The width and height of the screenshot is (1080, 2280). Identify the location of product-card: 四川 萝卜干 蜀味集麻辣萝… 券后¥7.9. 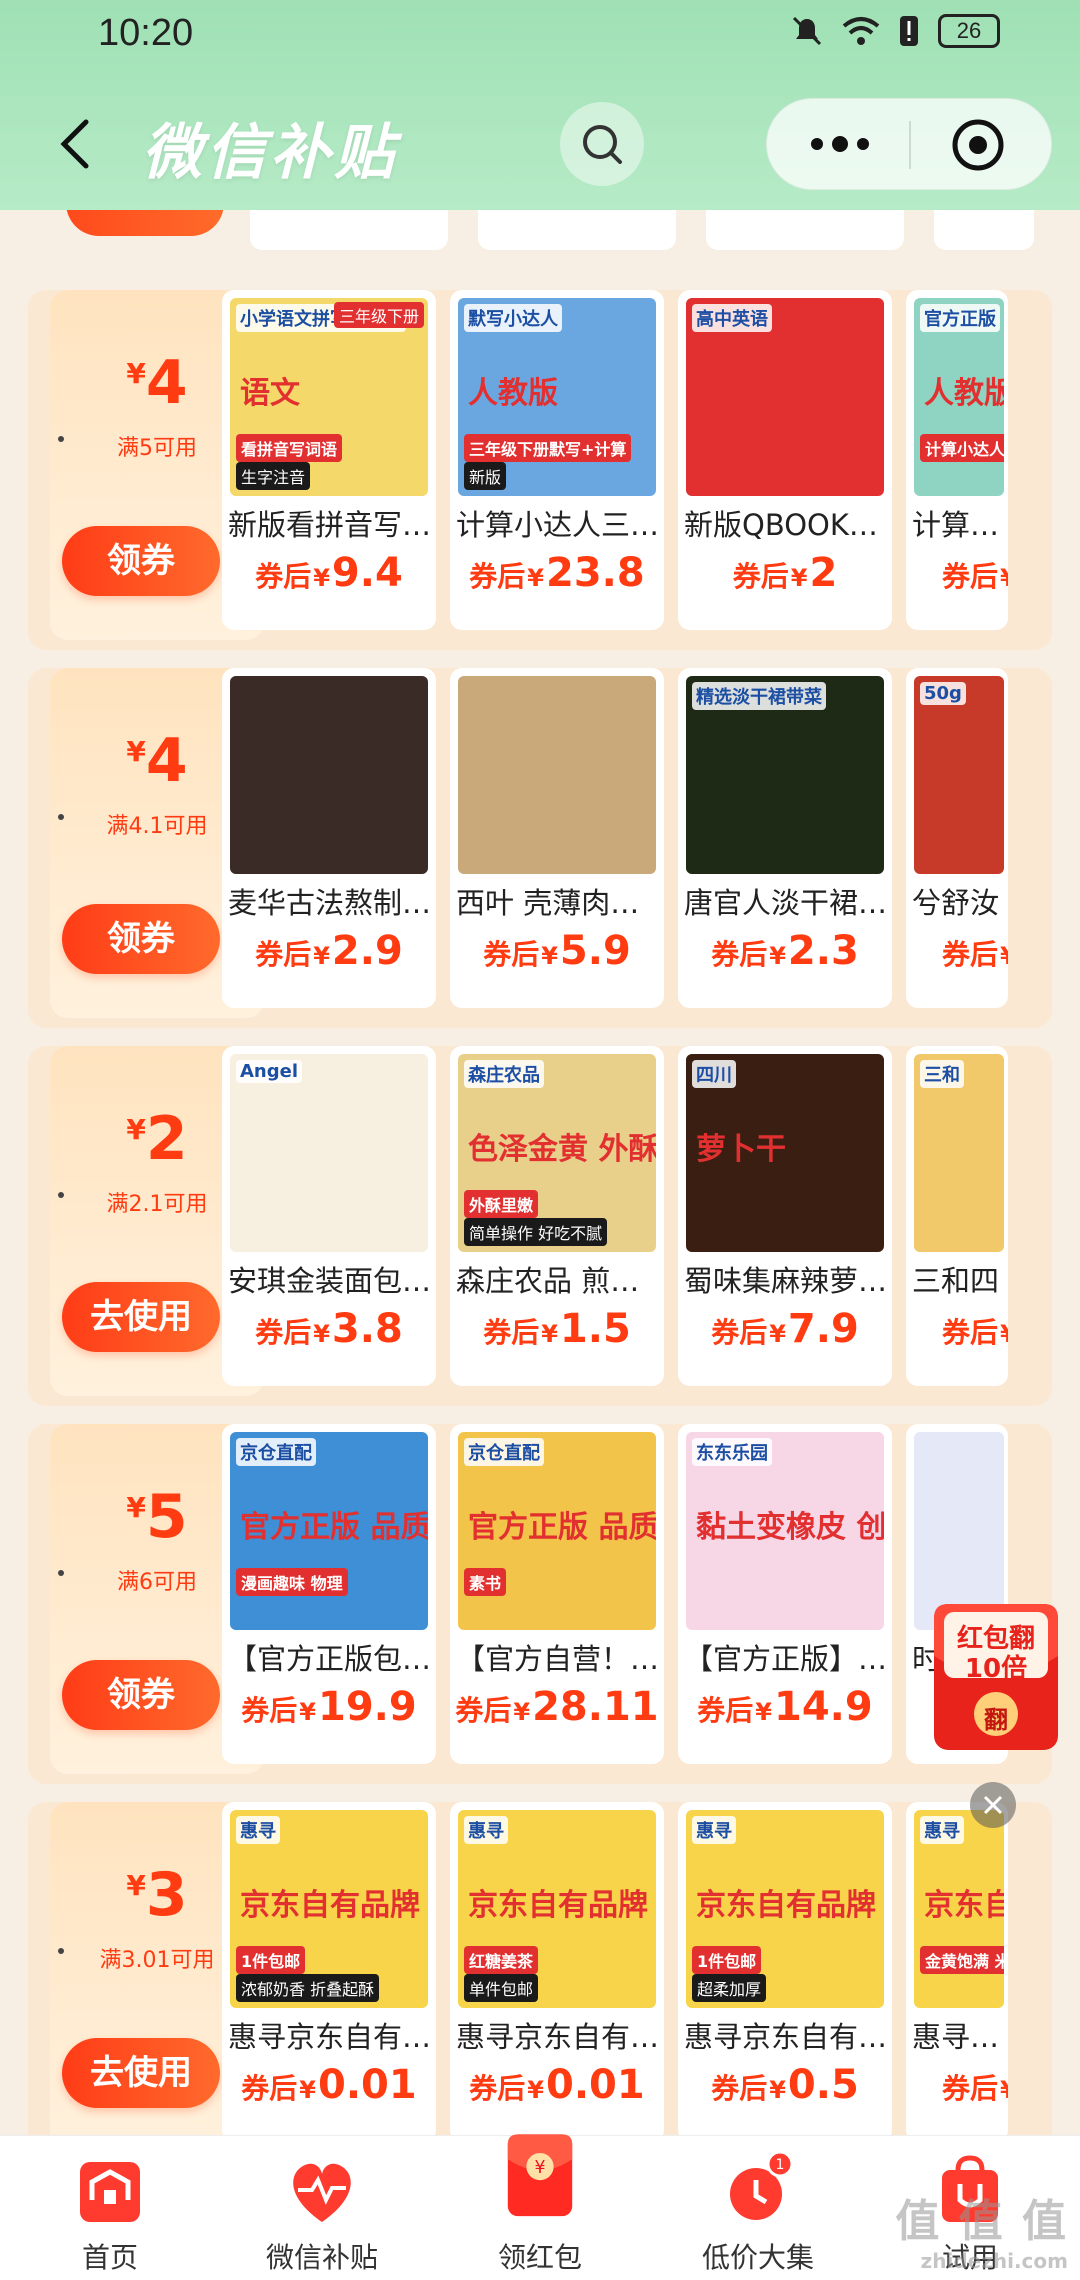
(785, 1216).